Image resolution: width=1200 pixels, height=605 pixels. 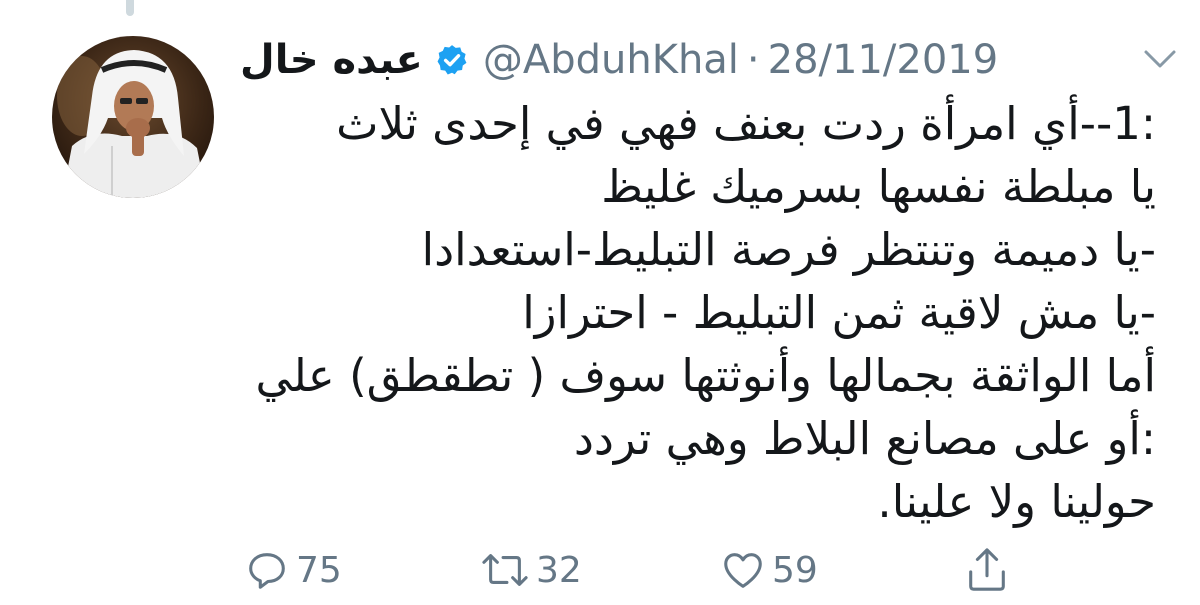 What do you see at coordinates (883, 60) in the screenshot?
I see `tweet-date: 28/11/2019` at bounding box center [883, 60].